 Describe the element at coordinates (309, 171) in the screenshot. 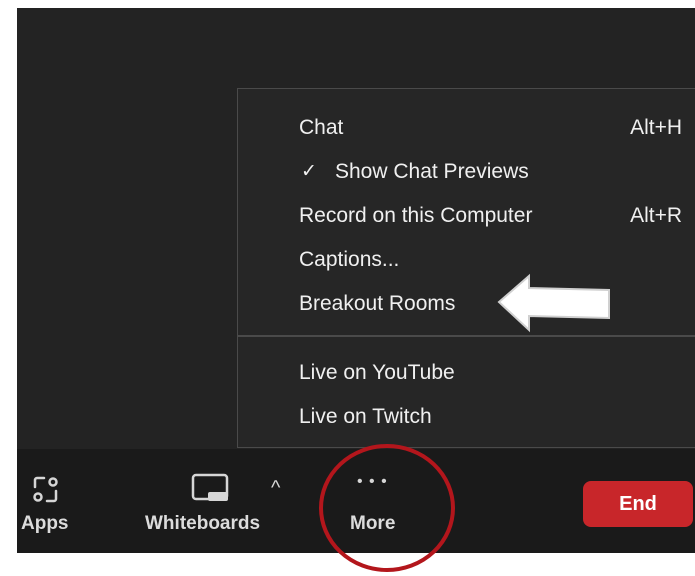

I see `checkmark-icon: ✓` at that location.